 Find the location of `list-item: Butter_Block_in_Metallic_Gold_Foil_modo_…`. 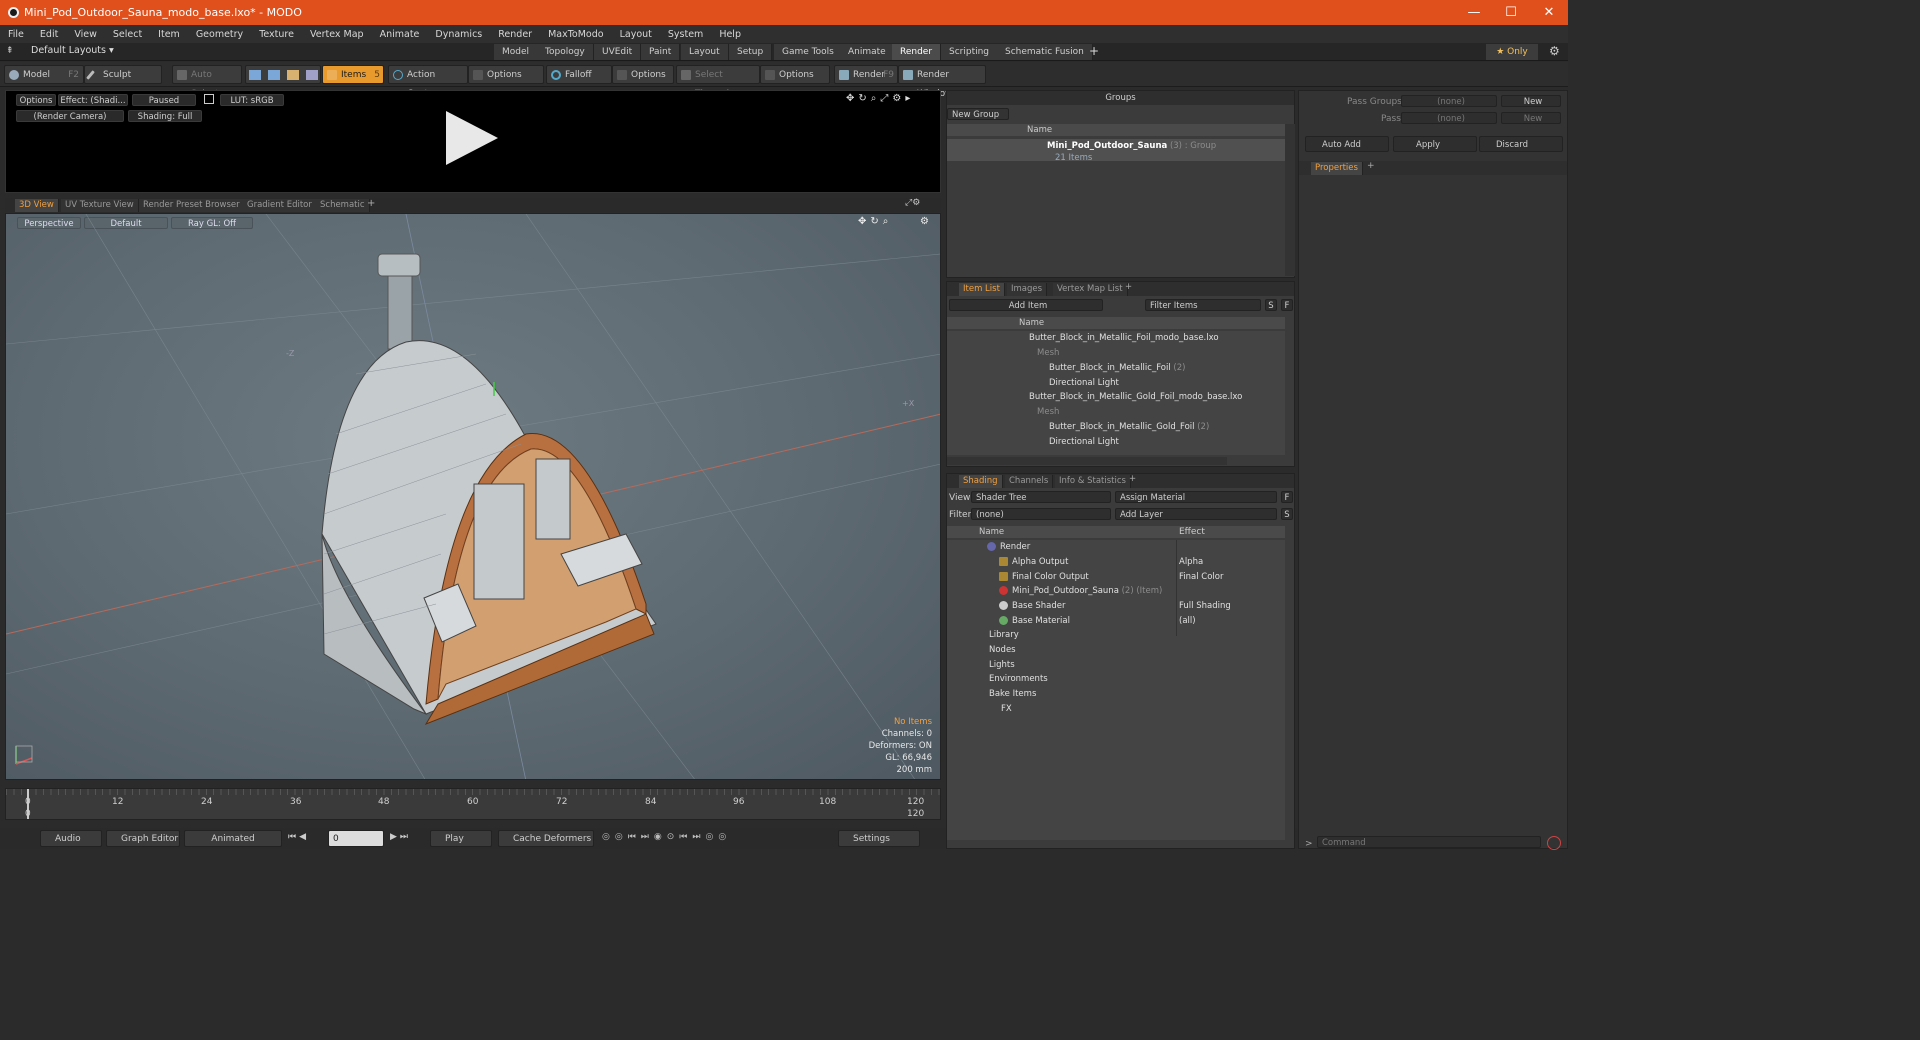

list-item: Butter_Block_in_Metallic_Gold_Foil_modo_… is located at coordinates (1116, 397).